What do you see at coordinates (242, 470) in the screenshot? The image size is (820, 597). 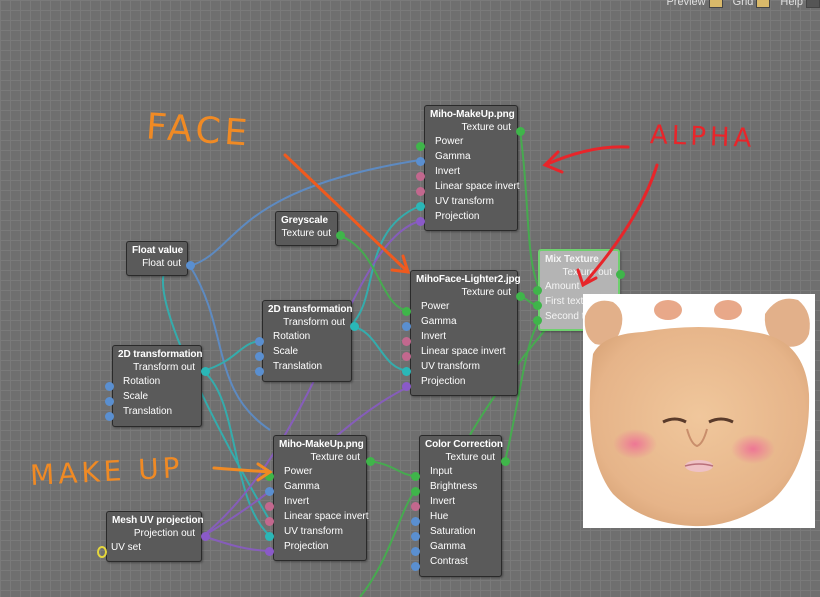 I see `makeup-arrow` at bounding box center [242, 470].